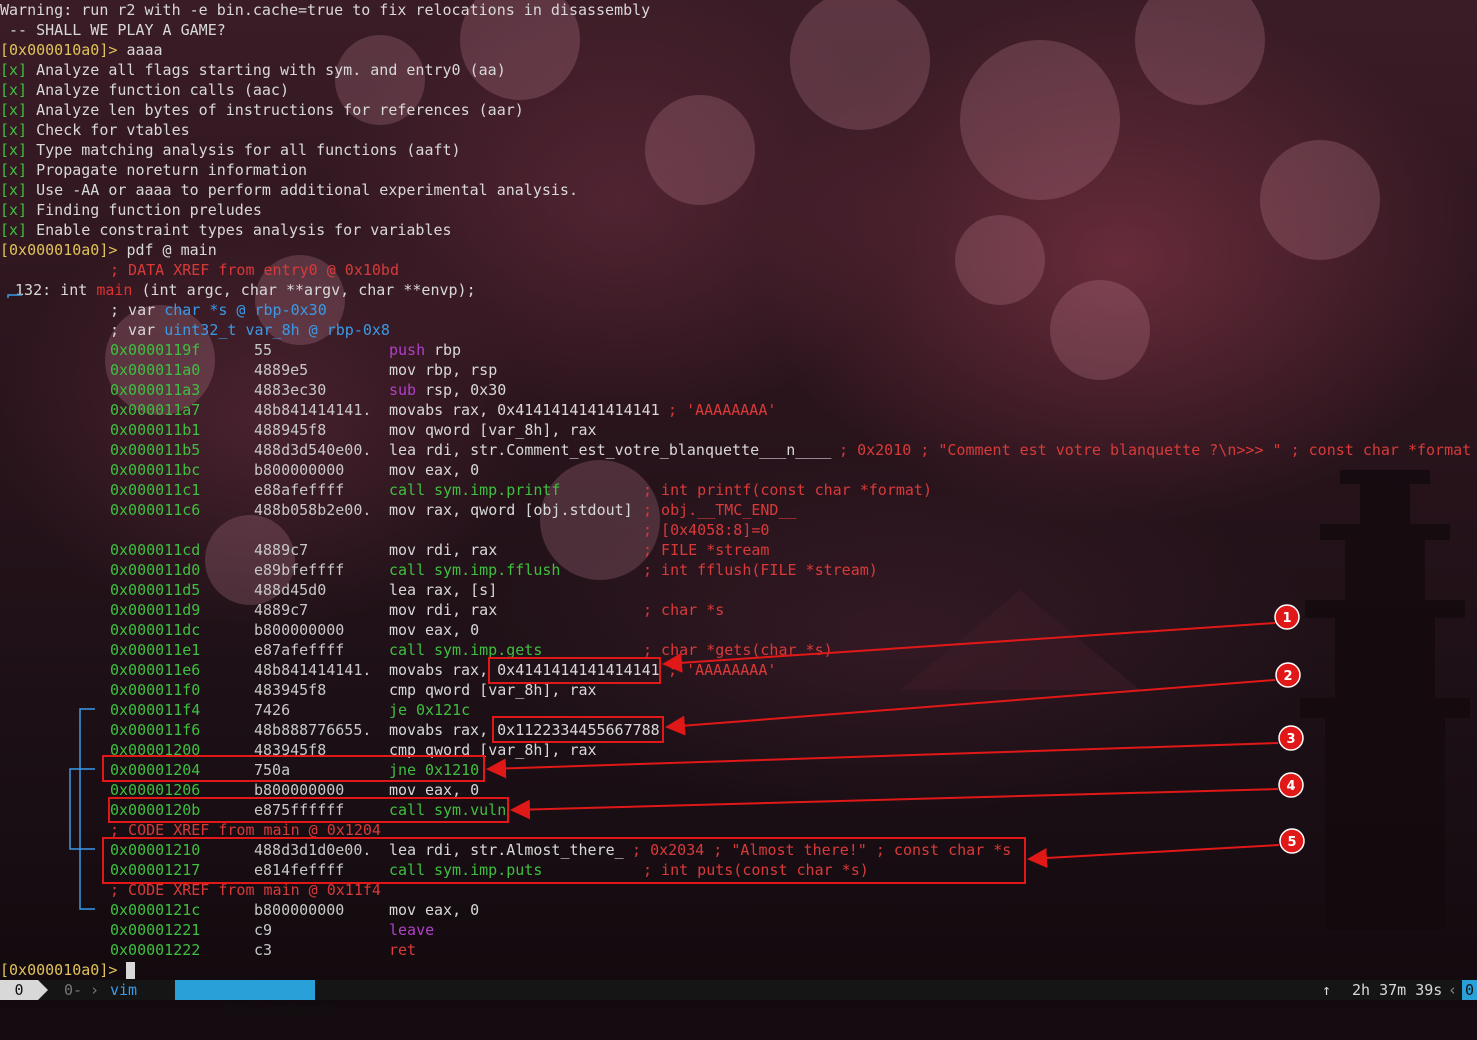  What do you see at coordinates (313, 450) in the screenshot?
I see `instruction-bytes: 488d3d540e00.` at bounding box center [313, 450].